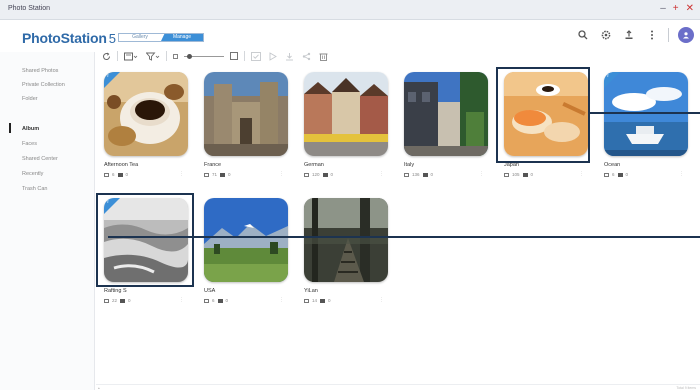  Describe the element at coordinates (121, 165) in the screenshot. I see `album-name: Afternoon Tea` at that location.